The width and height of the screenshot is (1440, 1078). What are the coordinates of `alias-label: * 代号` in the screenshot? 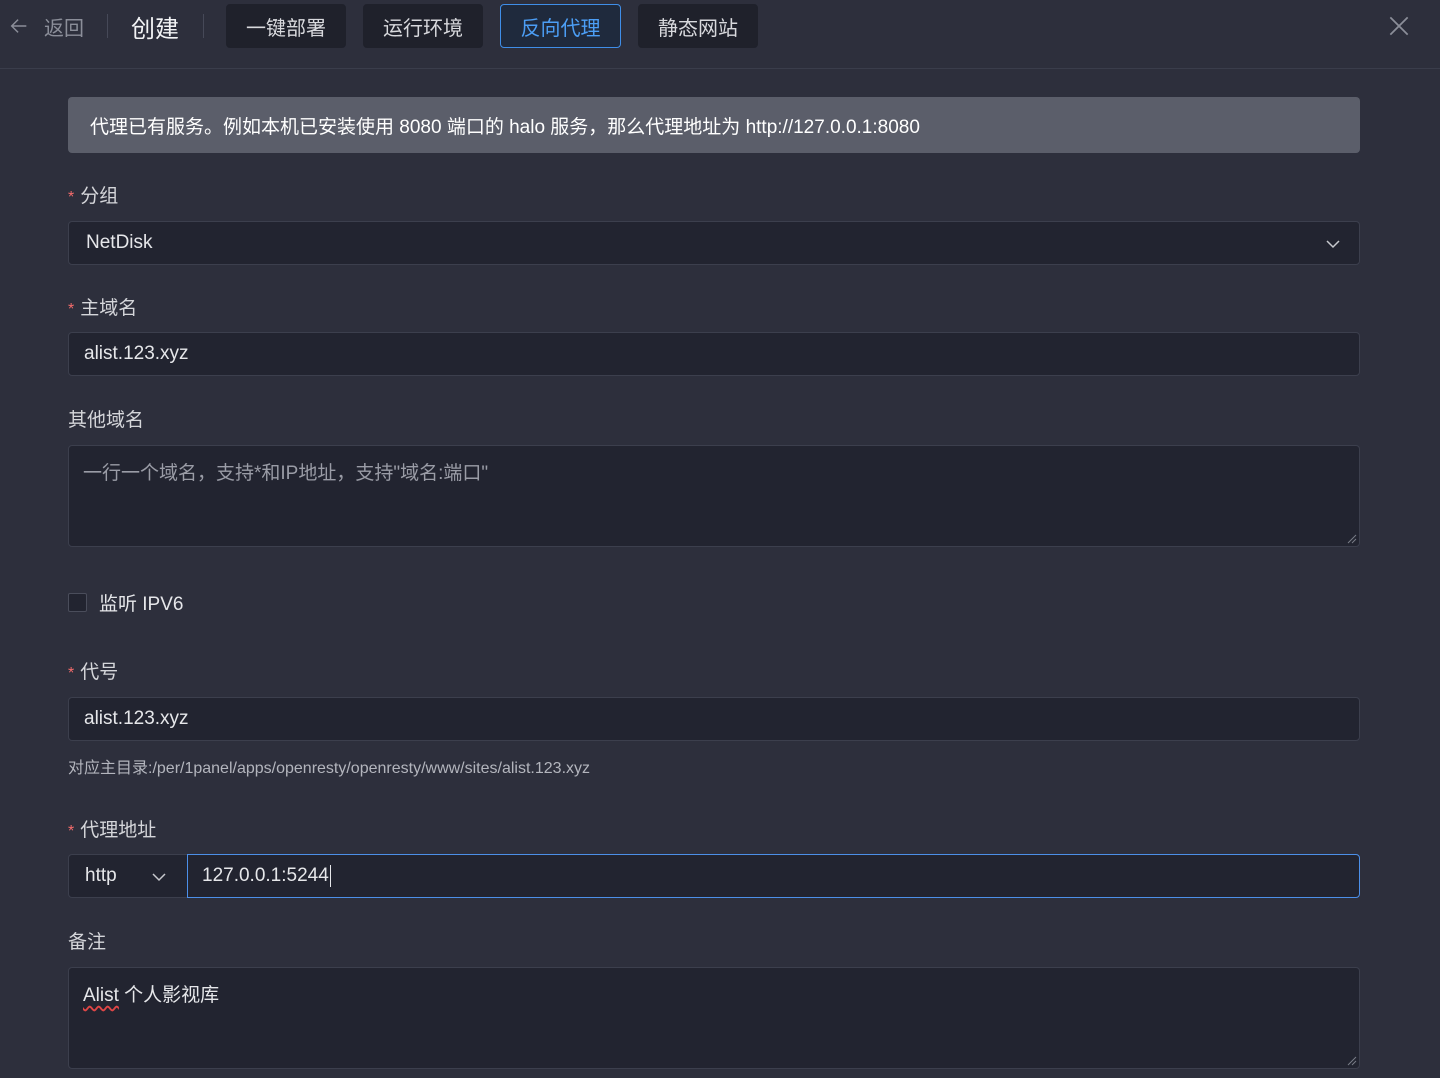 It's located at (93, 672).